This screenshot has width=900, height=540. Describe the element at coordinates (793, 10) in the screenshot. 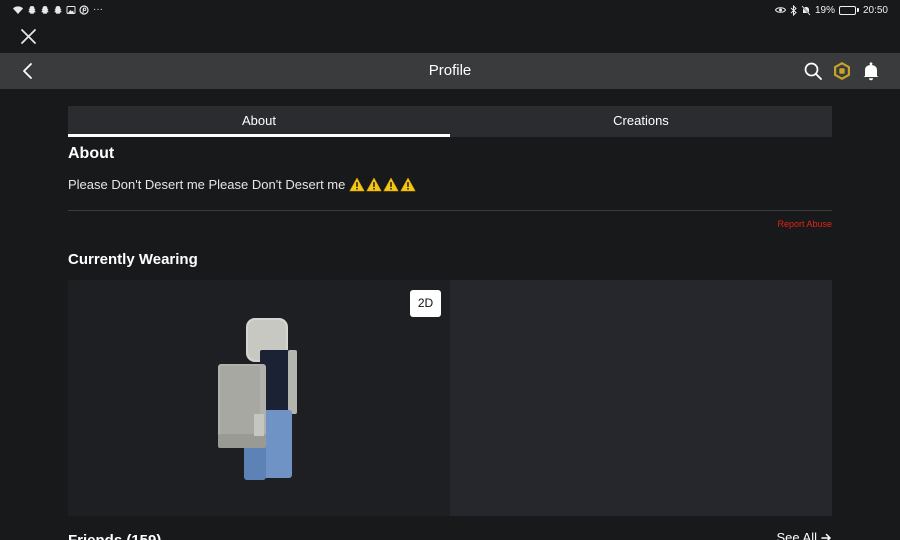

I see `bluetooth-icon` at that location.